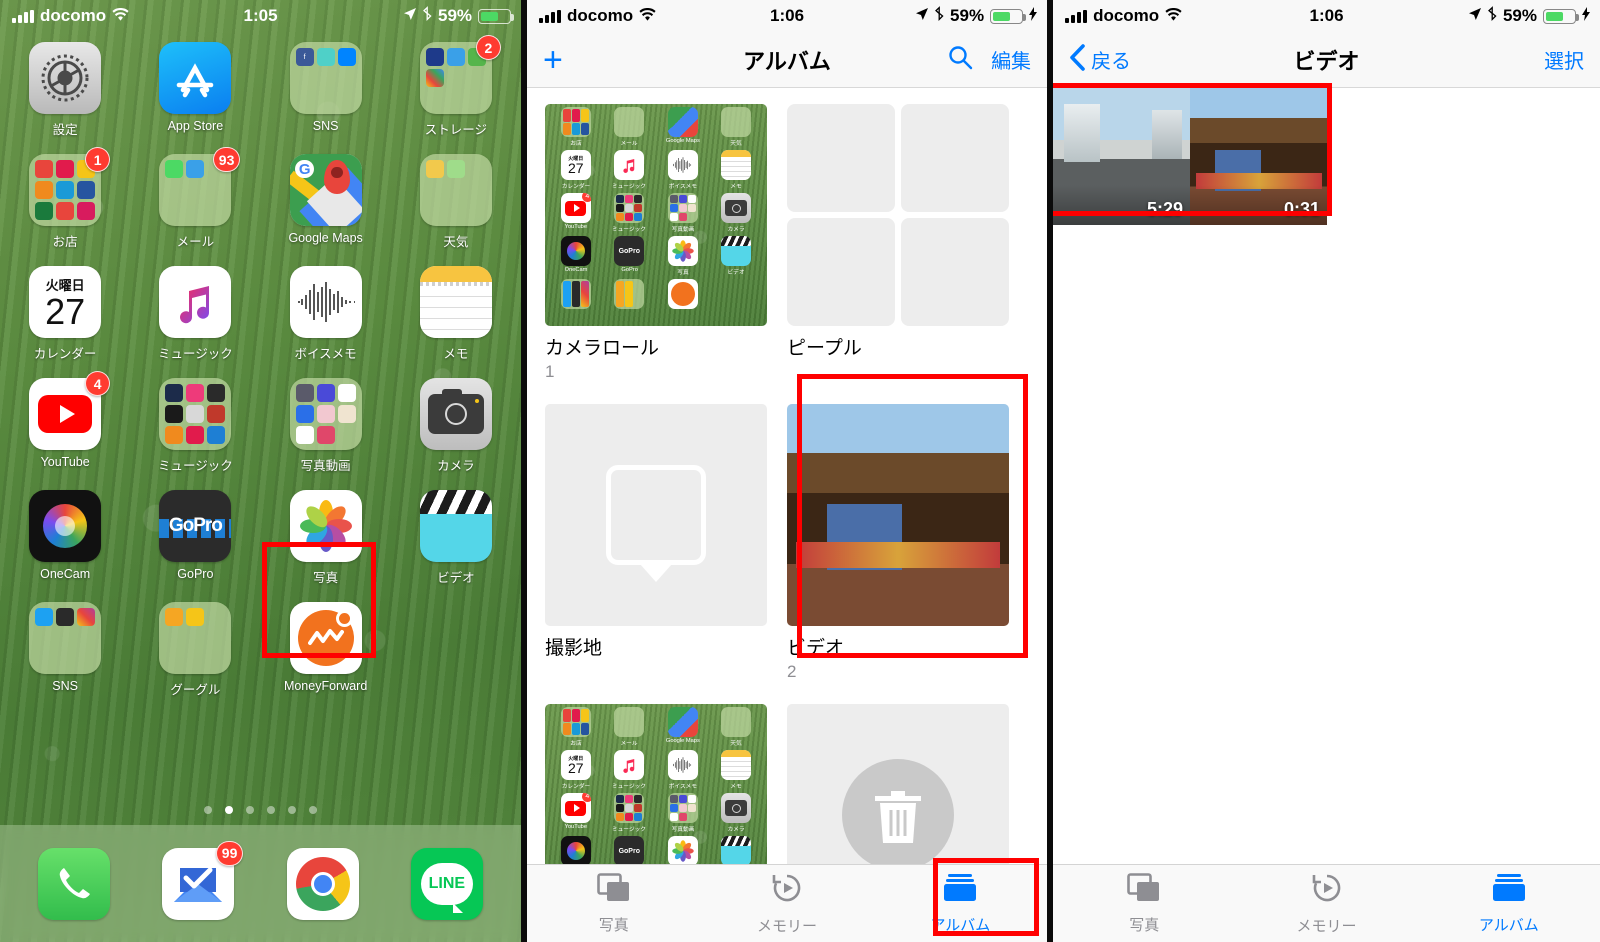 This screenshot has height=942, width=1600. What do you see at coordinates (261, 883) in the screenshot?
I see `dock: 99 LINE` at bounding box center [261, 883].